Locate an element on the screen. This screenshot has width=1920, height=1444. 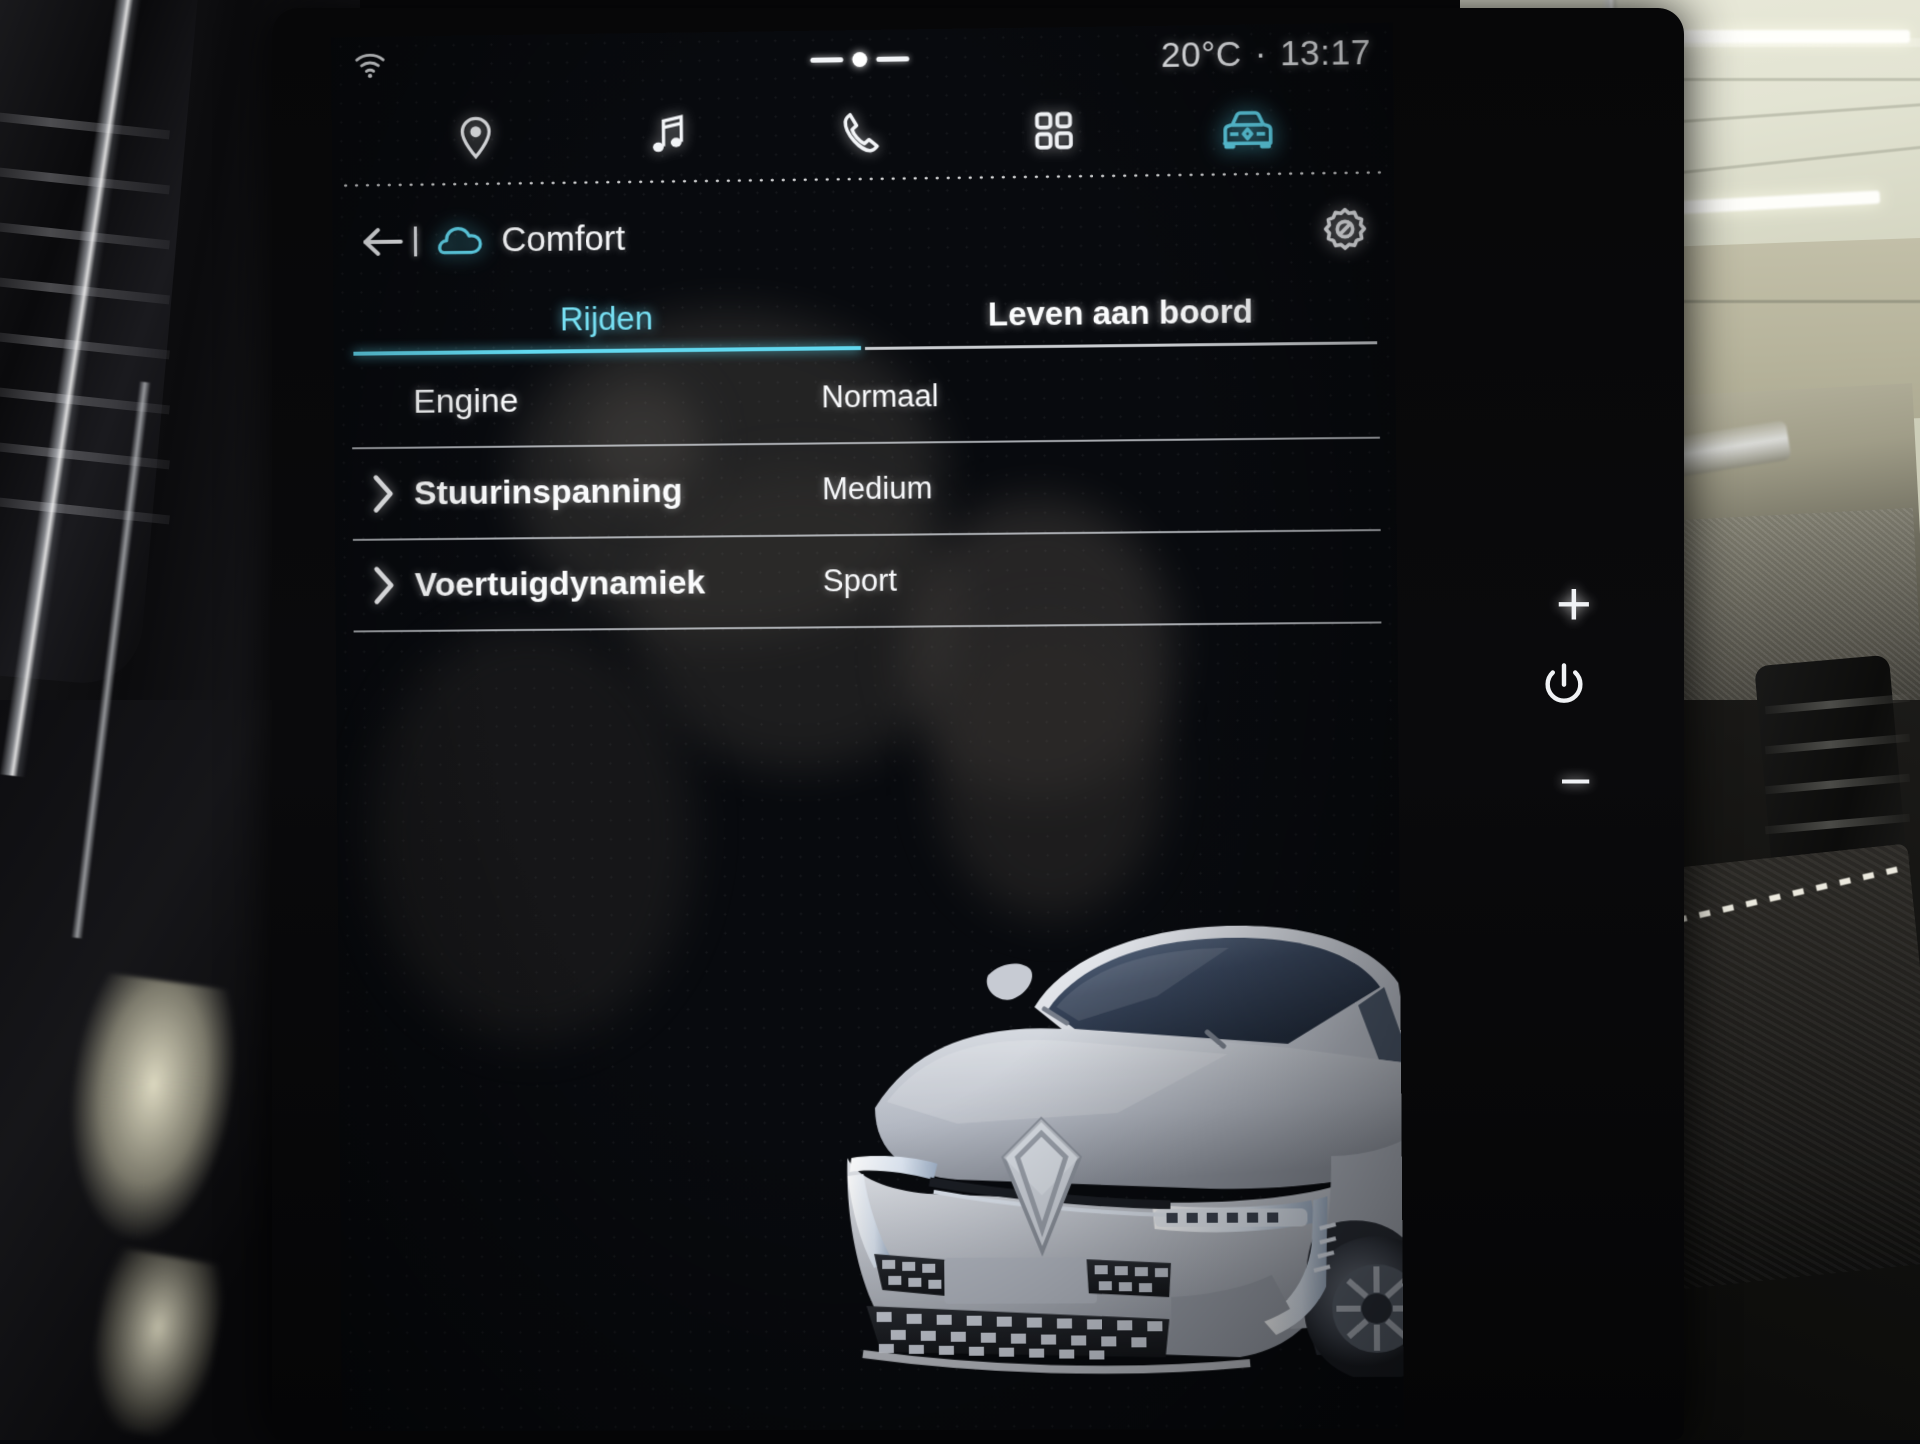
power-icon is located at coordinates (1564, 686).